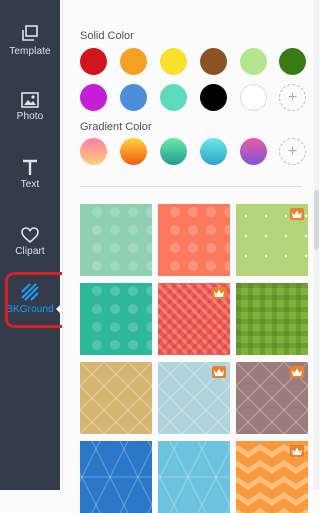  Describe the element at coordinates (194, 240) in the screenshot. I see `pattern-tile-coral-dots` at that location.